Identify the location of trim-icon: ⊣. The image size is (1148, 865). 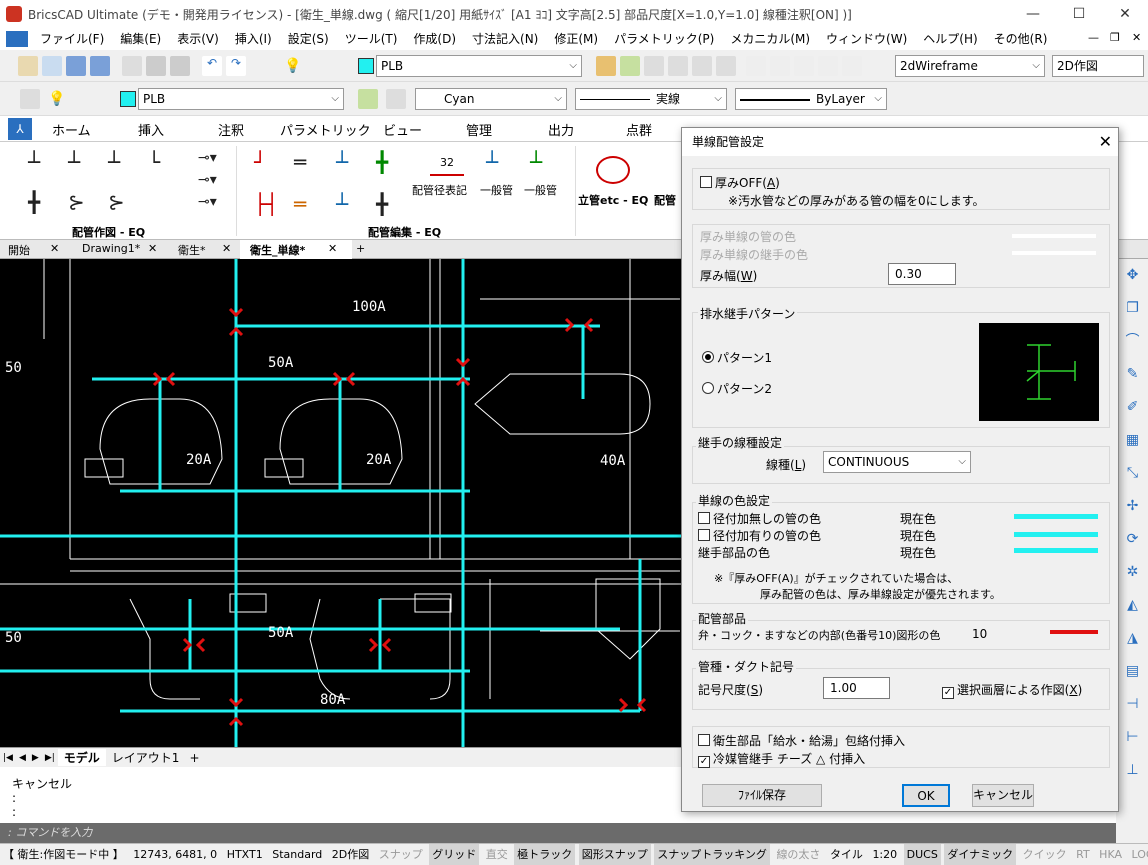
(1132, 704).